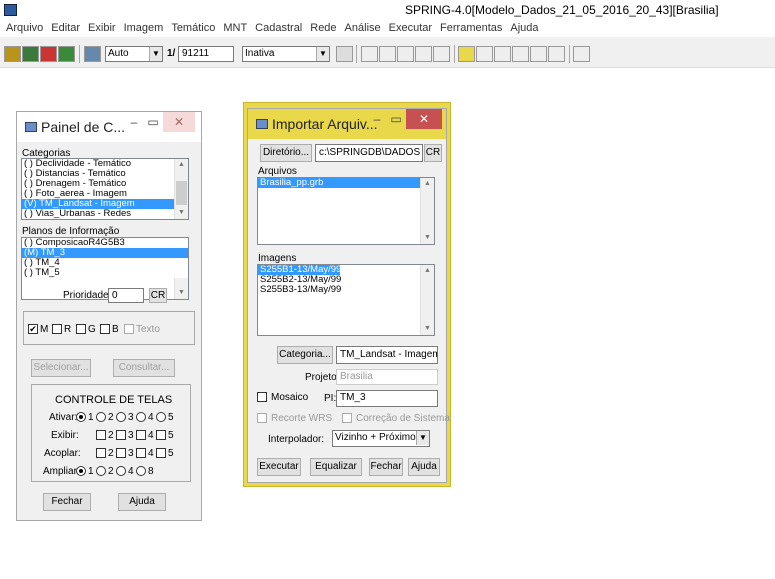  What do you see at coordinates (105, 273) in the screenshot?
I see `list-item: ( ) TM_5` at bounding box center [105, 273].